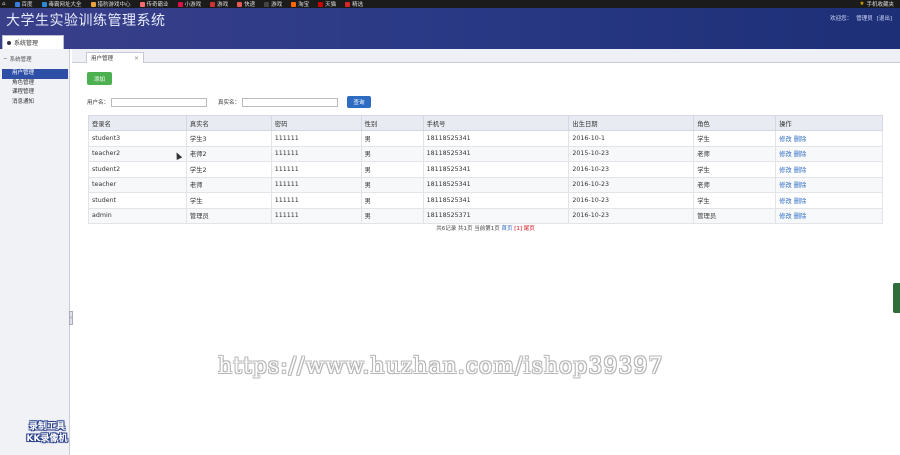  What do you see at coordinates (189, 4) in the screenshot?
I see `bookmark-item: 小游戏` at bounding box center [189, 4].